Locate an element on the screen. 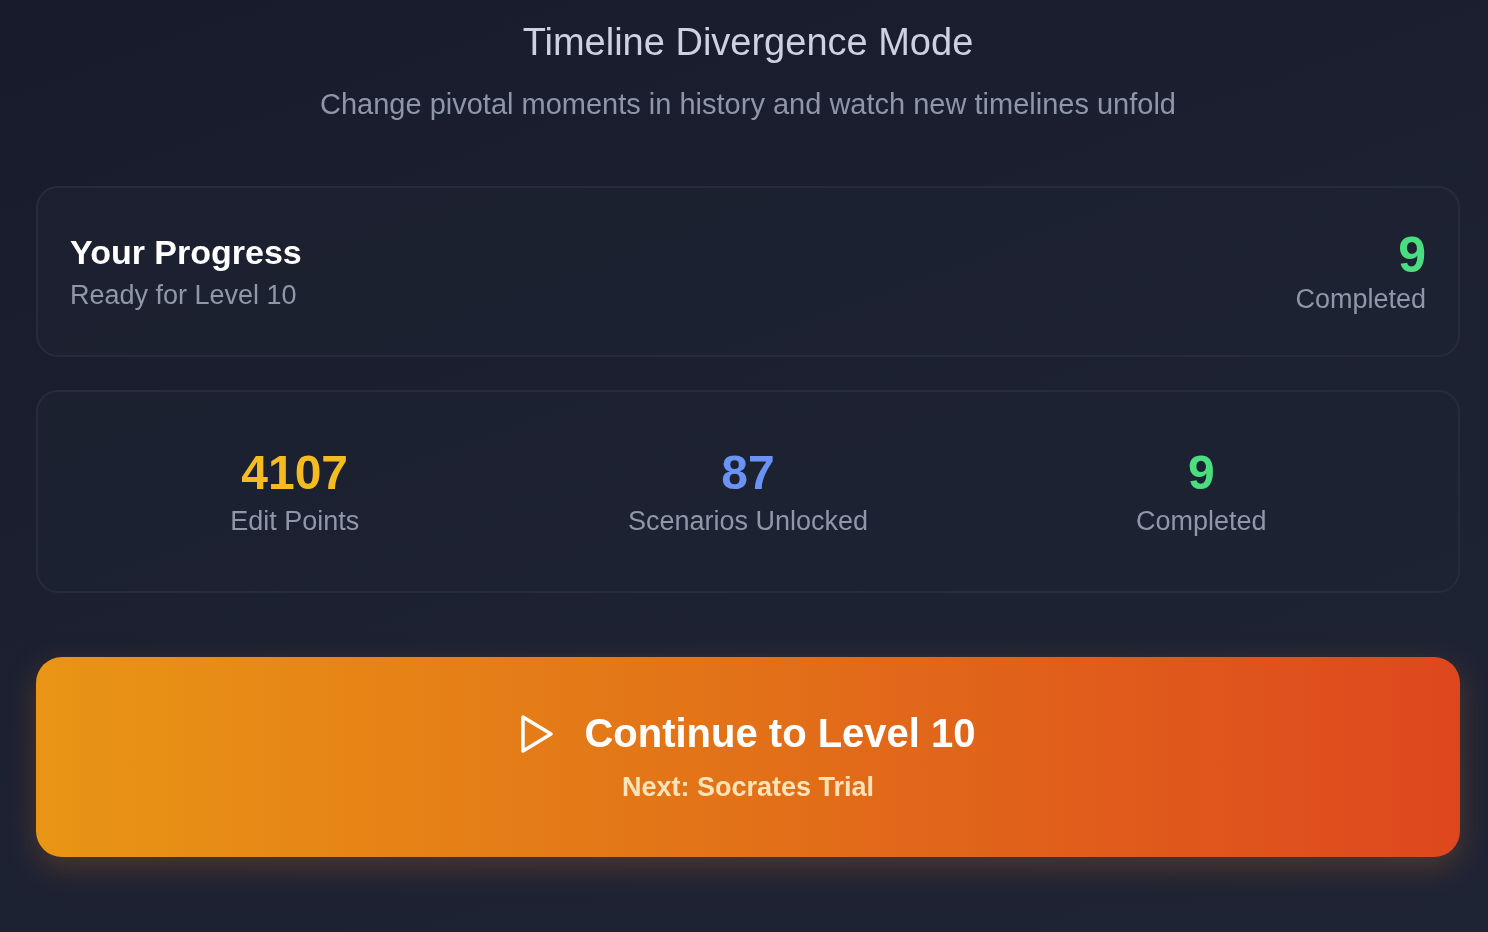 The image size is (1488, 932). play-icon is located at coordinates (537, 733).